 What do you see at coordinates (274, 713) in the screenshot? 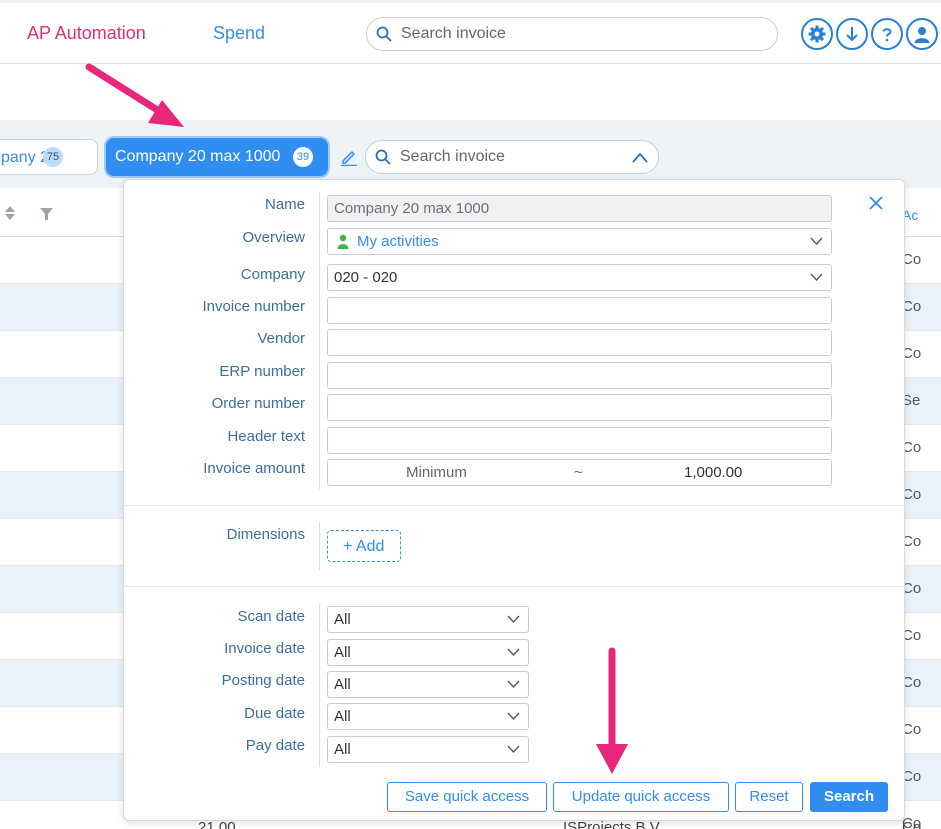
I see `label-due-date: Due date` at bounding box center [274, 713].